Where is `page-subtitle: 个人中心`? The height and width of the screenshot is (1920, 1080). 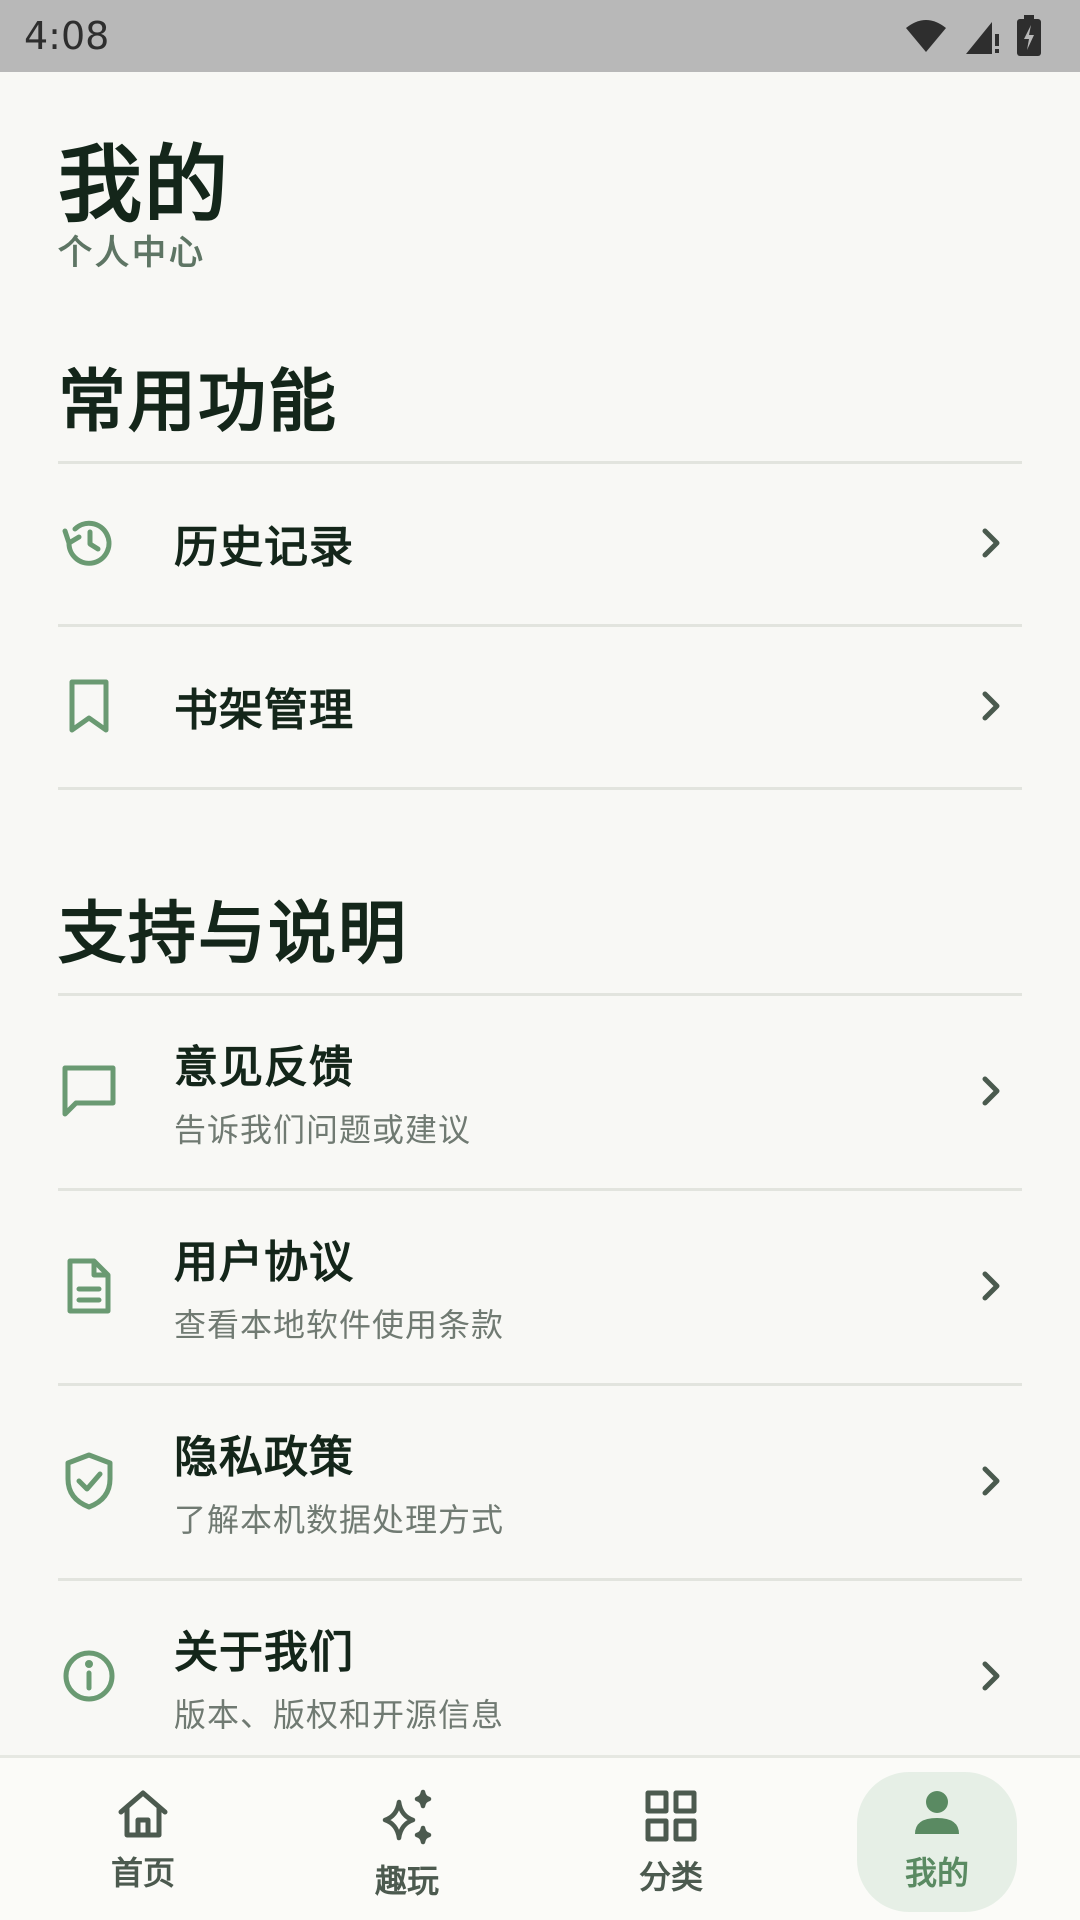 page-subtitle: 个人中心 is located at coordinates (132, 253).